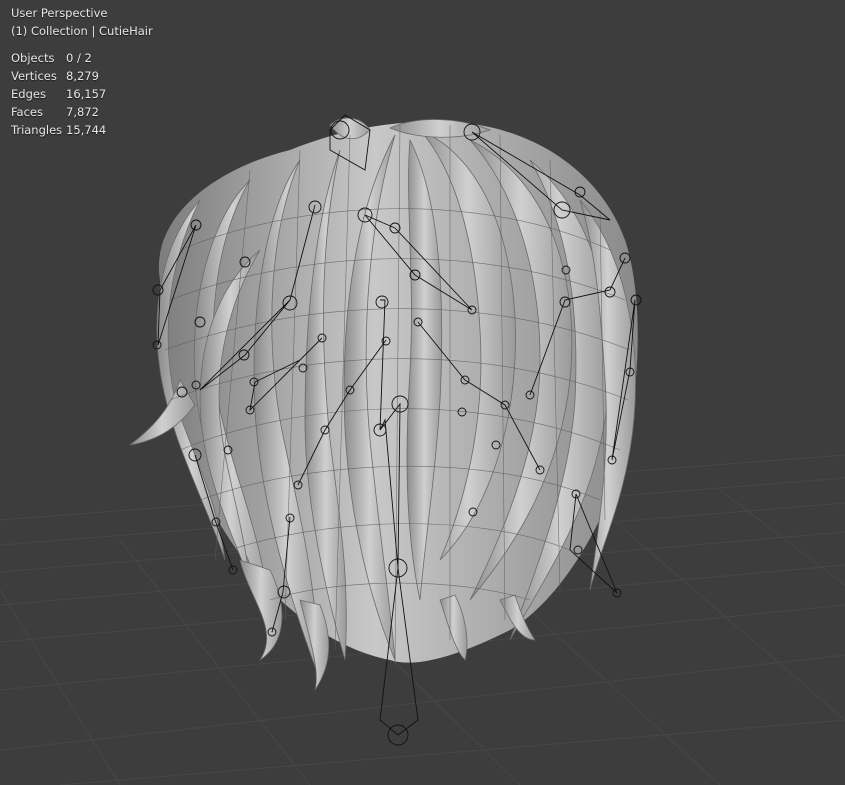 The height and width of the screenshot is (785, 845). What do you see at coordinates (37, 130) in the screenshot?
I see `stat-label: Triangles` at bounding box center [37, 130].